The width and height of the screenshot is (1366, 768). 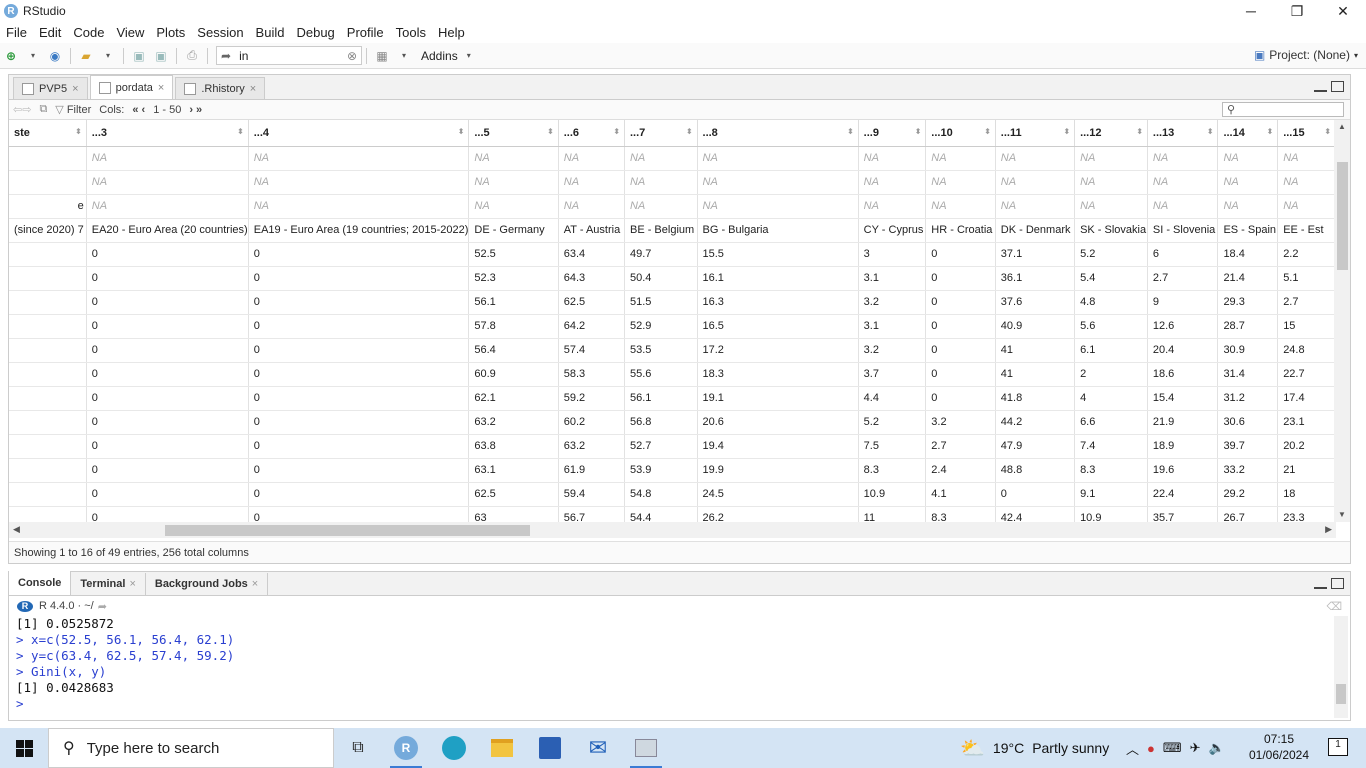 I want to click on table-cell: 22.7, so click(x=1306, y=374).